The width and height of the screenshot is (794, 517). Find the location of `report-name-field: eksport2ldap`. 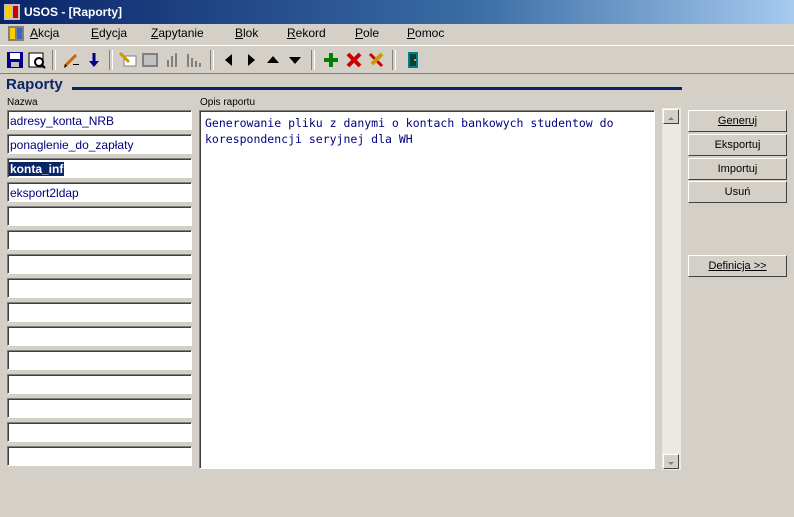

report-name-field: eksport2ldap is located at coordinates (99, 192).